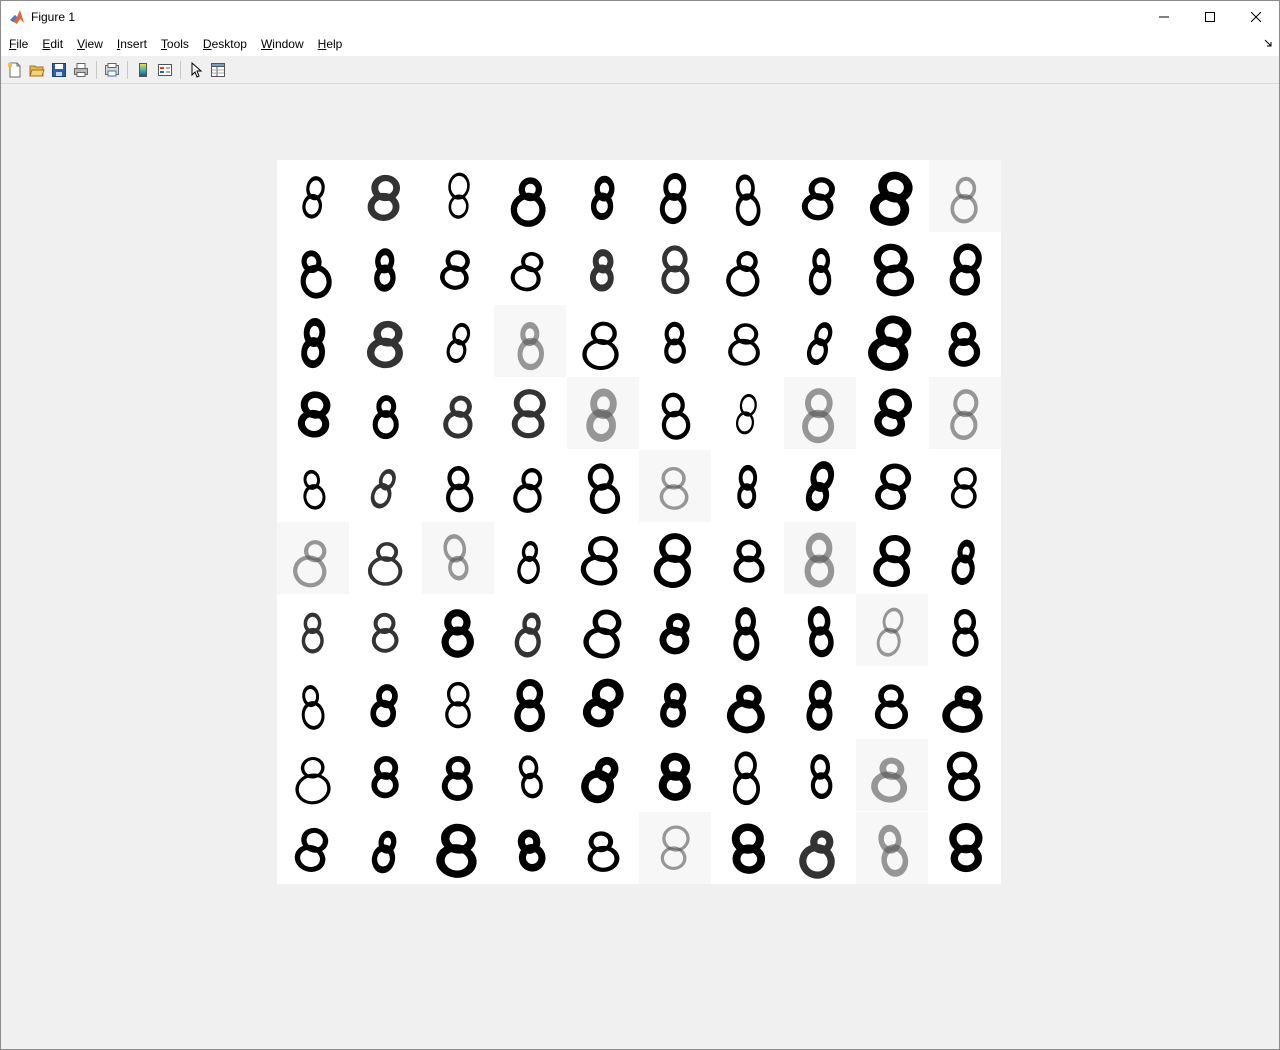 Image resolution: width=1280 pixels, height=1050 pixels. Describe the element at coordinates (1268, 43) in the screenshot. I see `dock-arrow-icon` at that location.